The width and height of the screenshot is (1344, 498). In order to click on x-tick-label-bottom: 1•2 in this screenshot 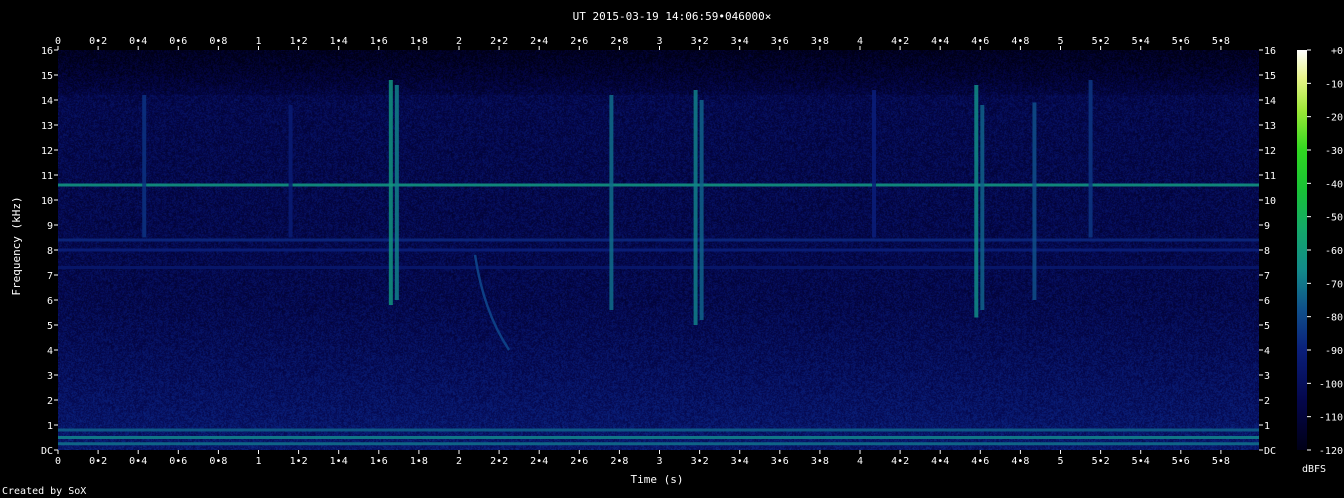, I will do `click(299, 461)`.